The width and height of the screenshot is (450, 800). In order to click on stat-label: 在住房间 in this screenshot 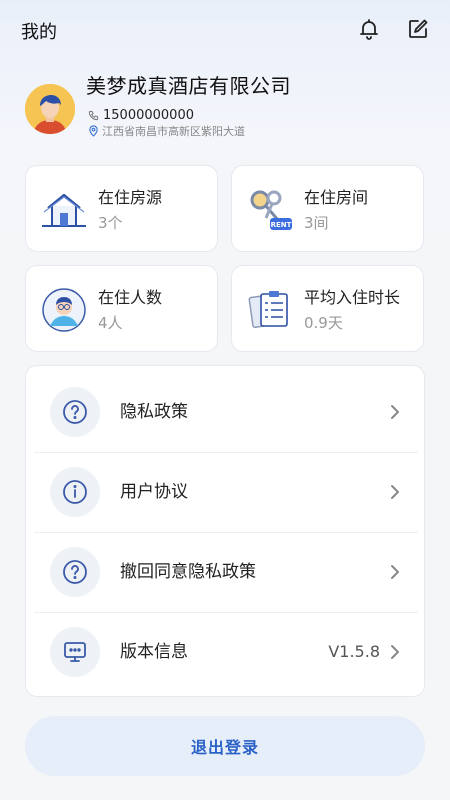, I will do `click(336, 197)`.